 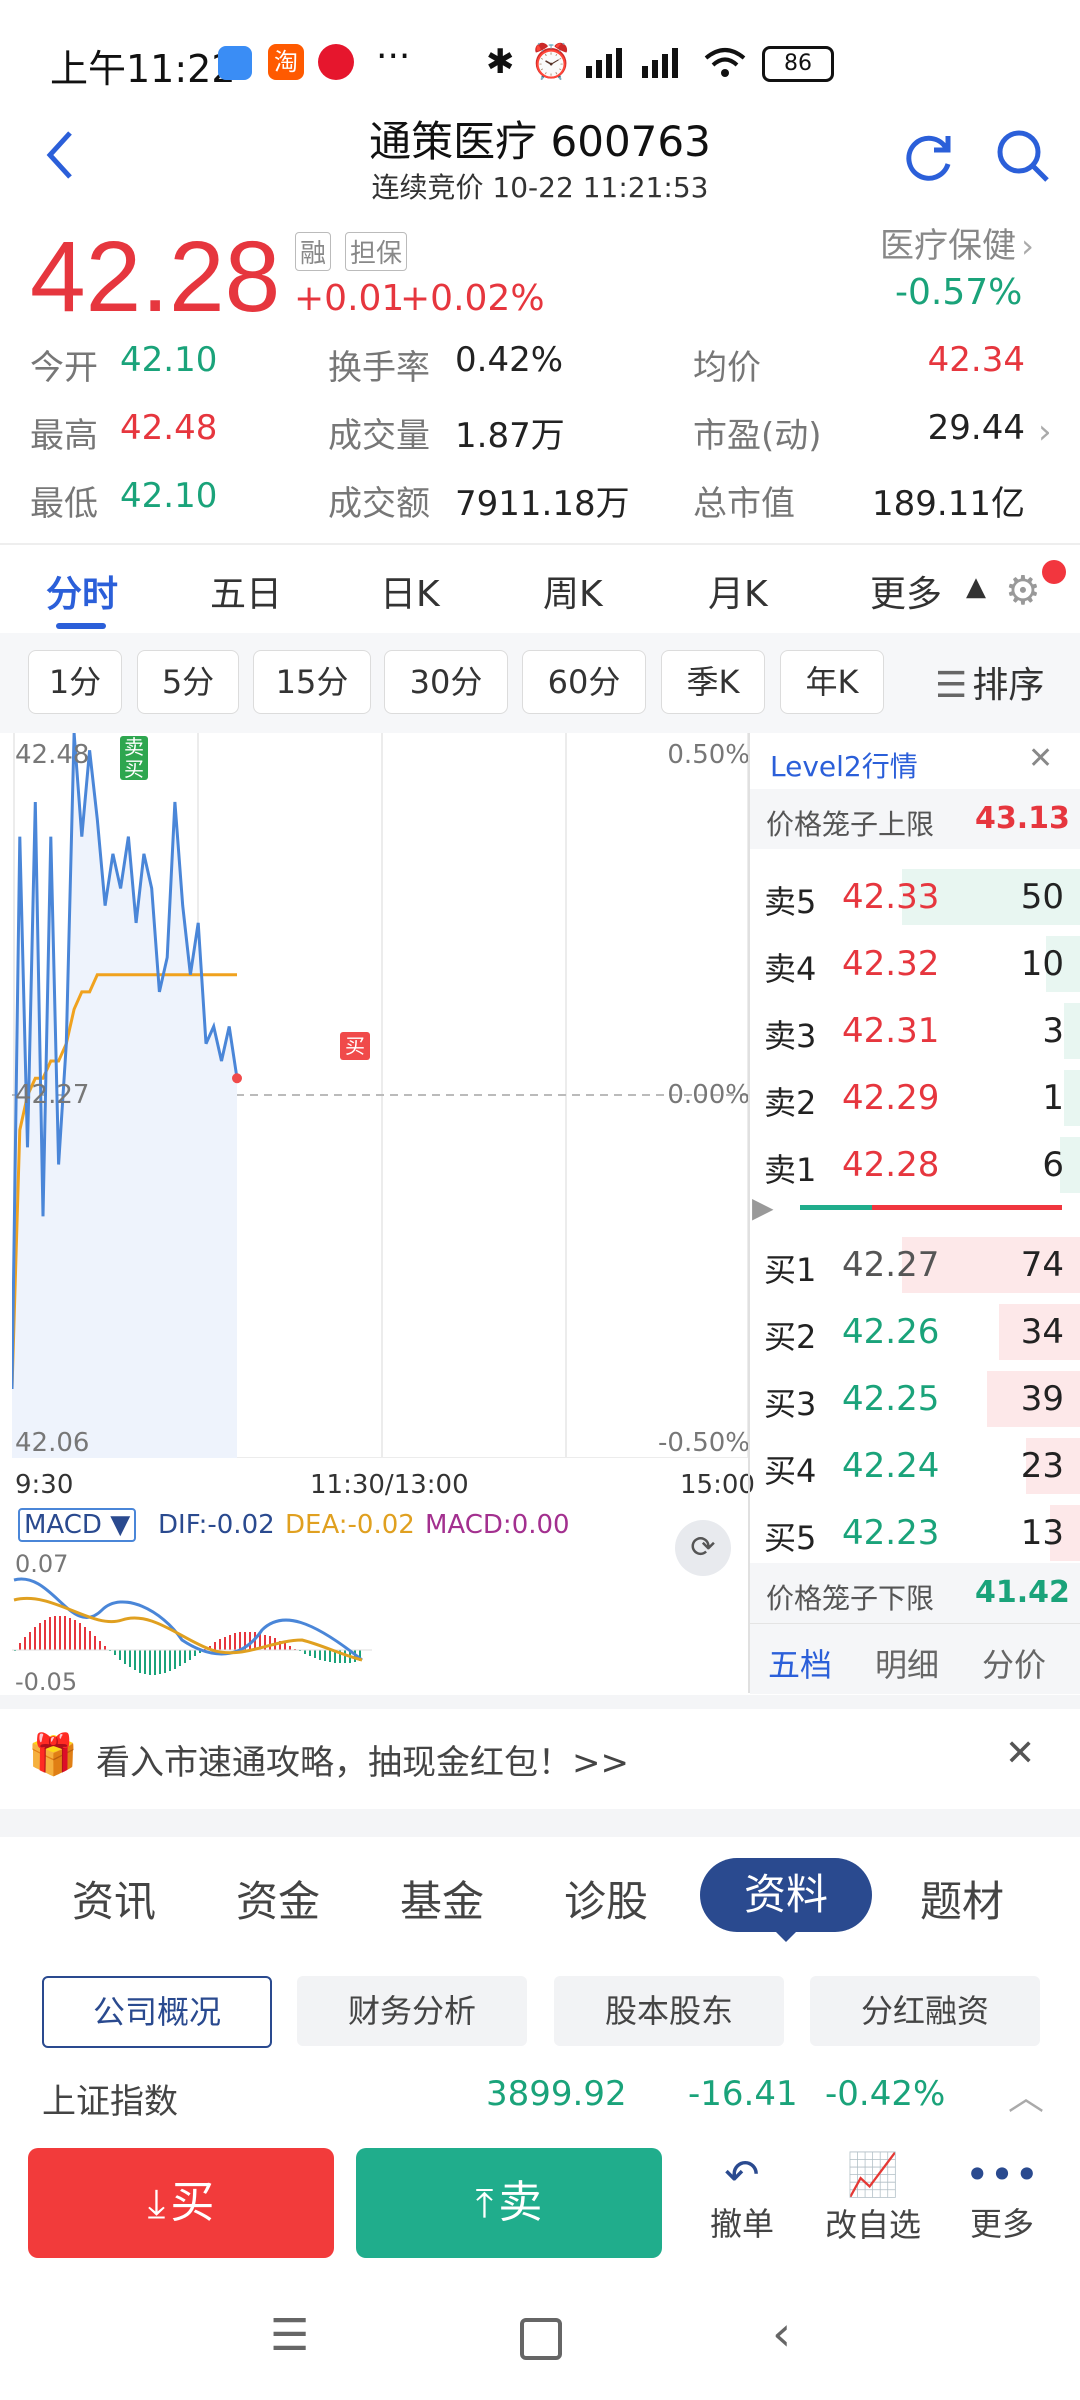 What do you see at coordinates (713, 682) in the screenshot?
I see `interval-quarter: 季K` at bounding box center [713, 682].